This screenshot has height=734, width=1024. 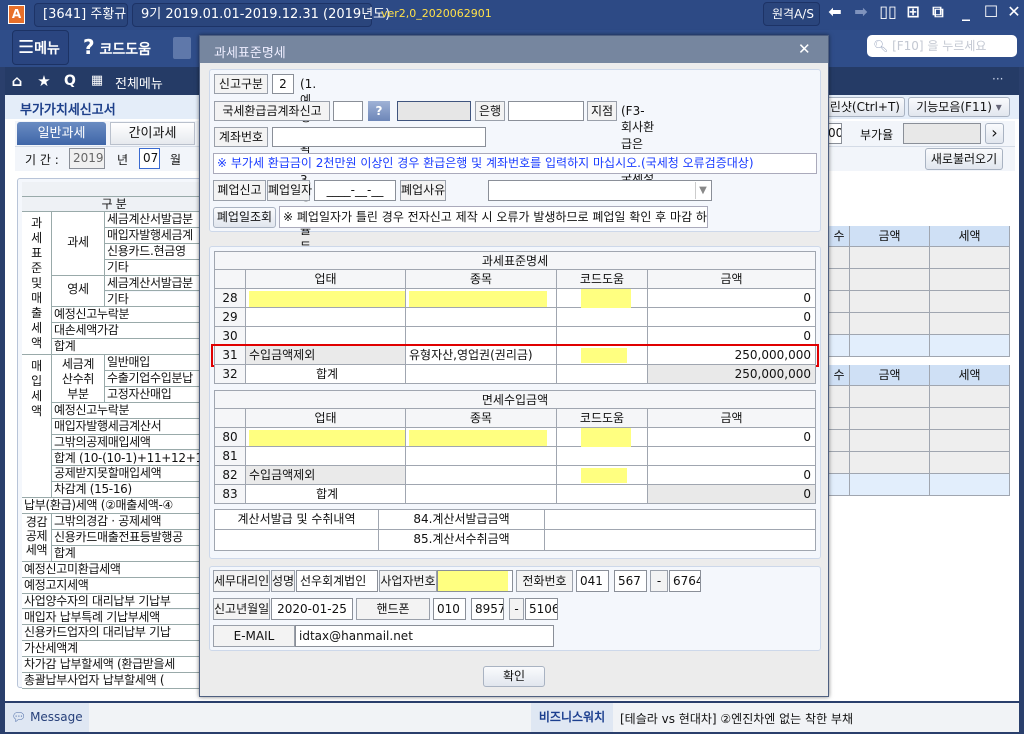 I want to click on more-icon: ···, so click(x=997, y=79).